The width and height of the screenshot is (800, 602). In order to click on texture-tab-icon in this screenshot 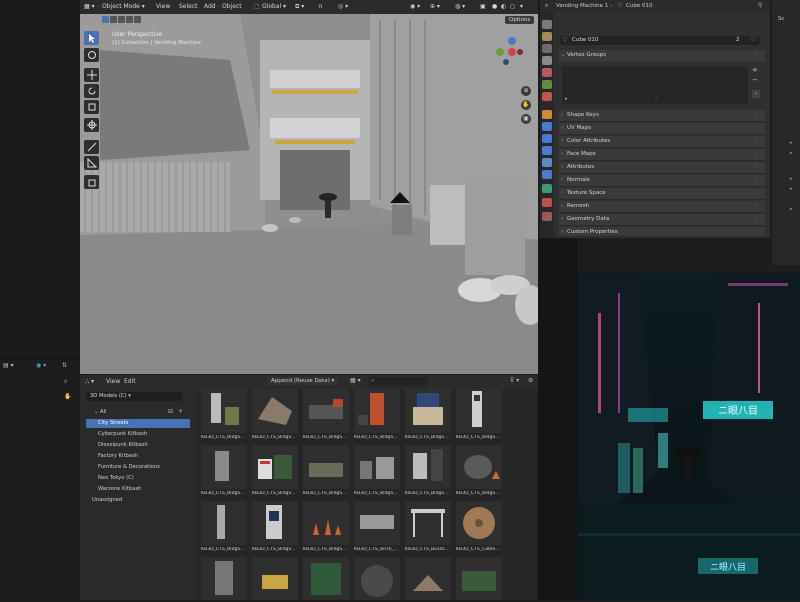, I will do `click(547, 216)`.